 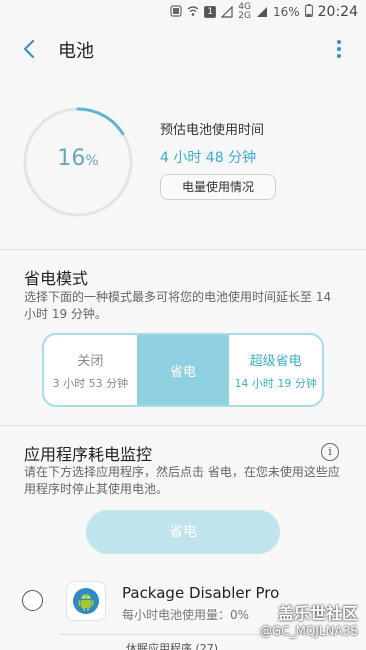 I want to click on package-disabler-app-icon, so click(x=86, y=601).